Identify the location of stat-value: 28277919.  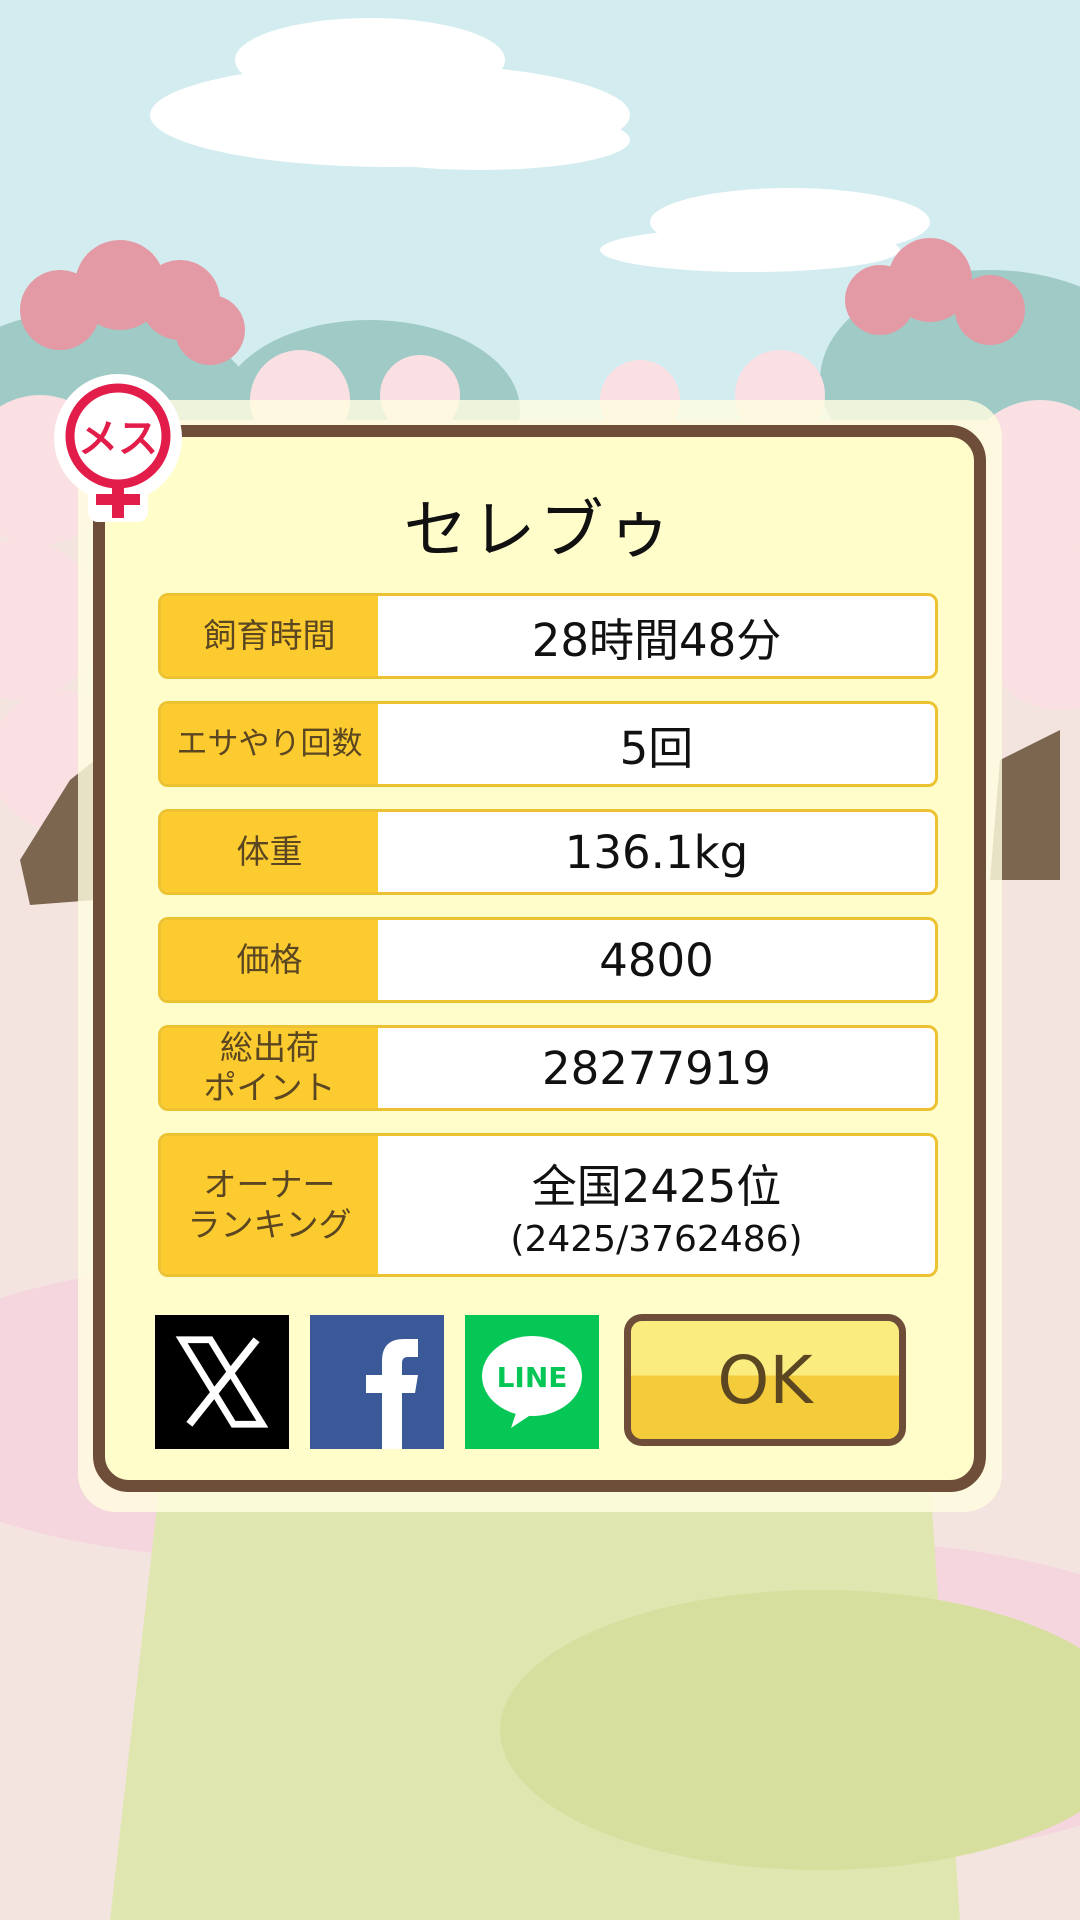
(656, 1068).